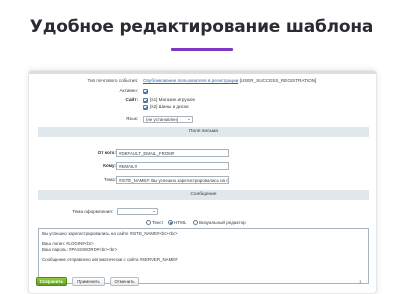 The width and height of the screenshot is (403, 294). Describe the element at coordinates (360, 281) in the screenshot. I see `help-mark: 1` at that location.